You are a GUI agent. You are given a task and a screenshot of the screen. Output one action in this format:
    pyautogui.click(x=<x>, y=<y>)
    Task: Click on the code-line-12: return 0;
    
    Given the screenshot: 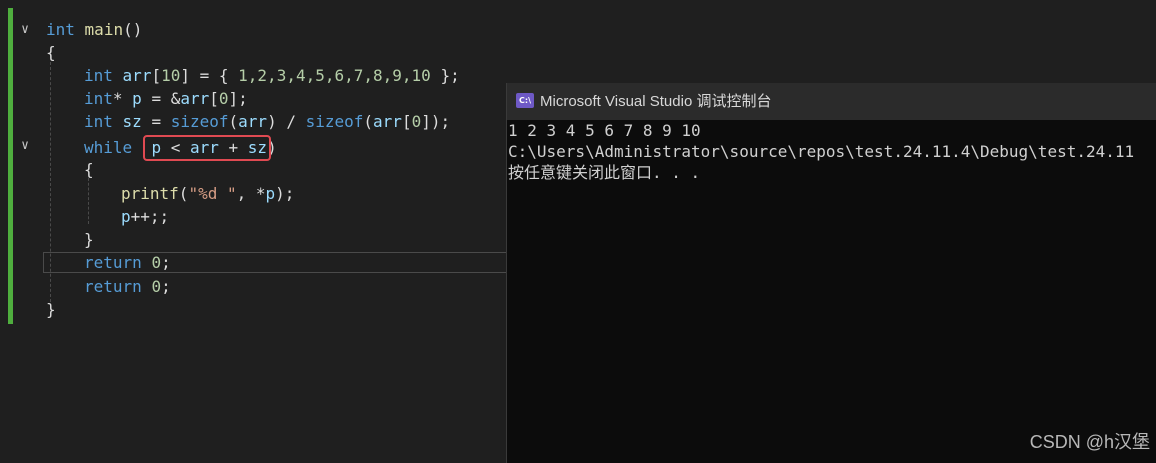 What is the action you would take?
    pyautogui.click(x=127, y=286)
    